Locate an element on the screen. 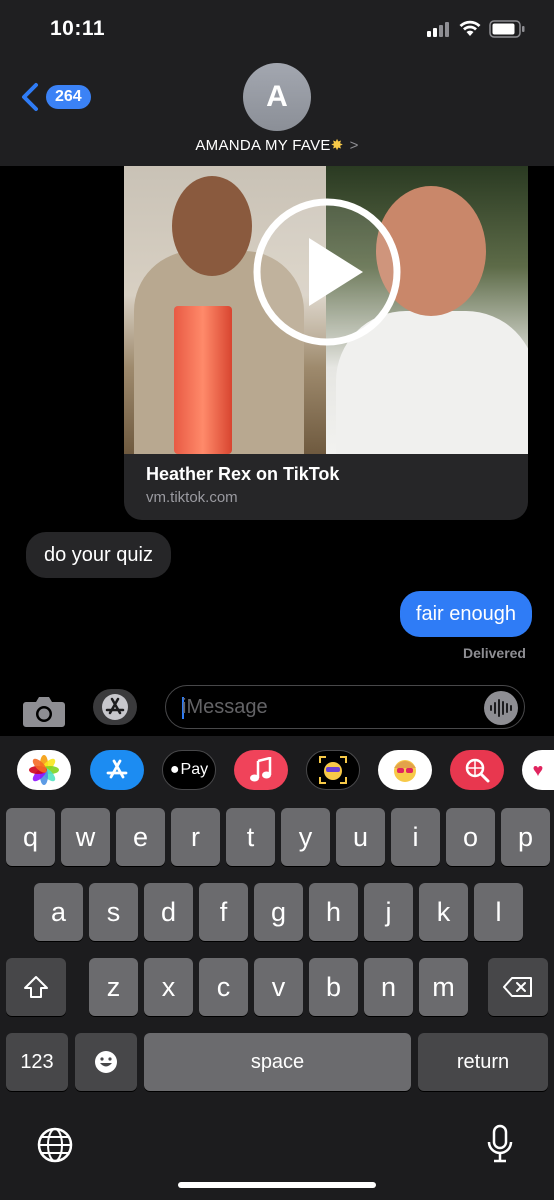 This screenshot has width=554, height=1200. memoji-face-icon is located at coordinates (333, 770).